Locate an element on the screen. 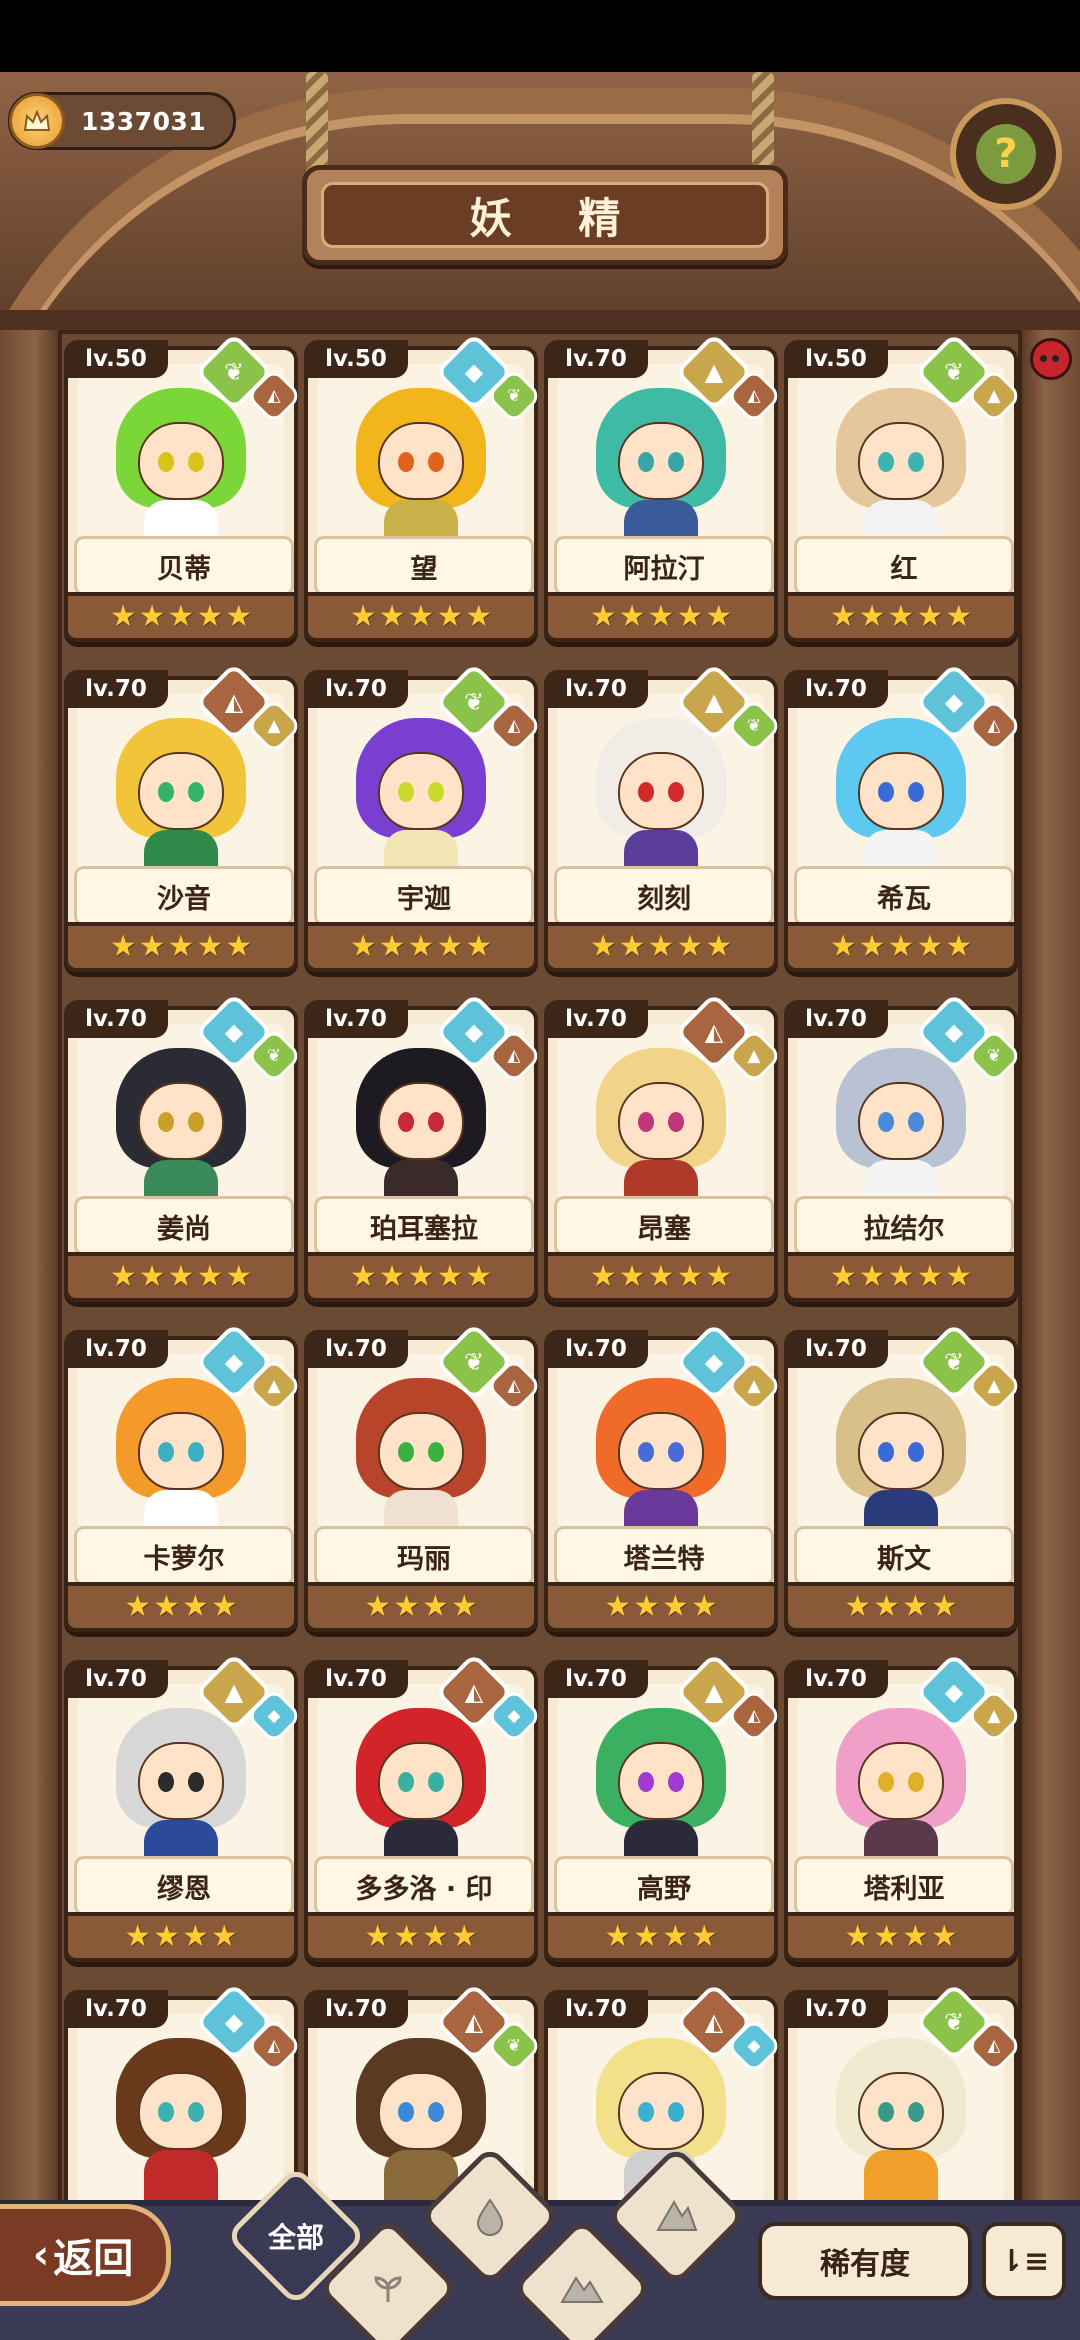  fairy-card: lv.70 ◆ ▲ 塔利亚 ★ ★ ★ ★ is located at coordinates (903, 1808).